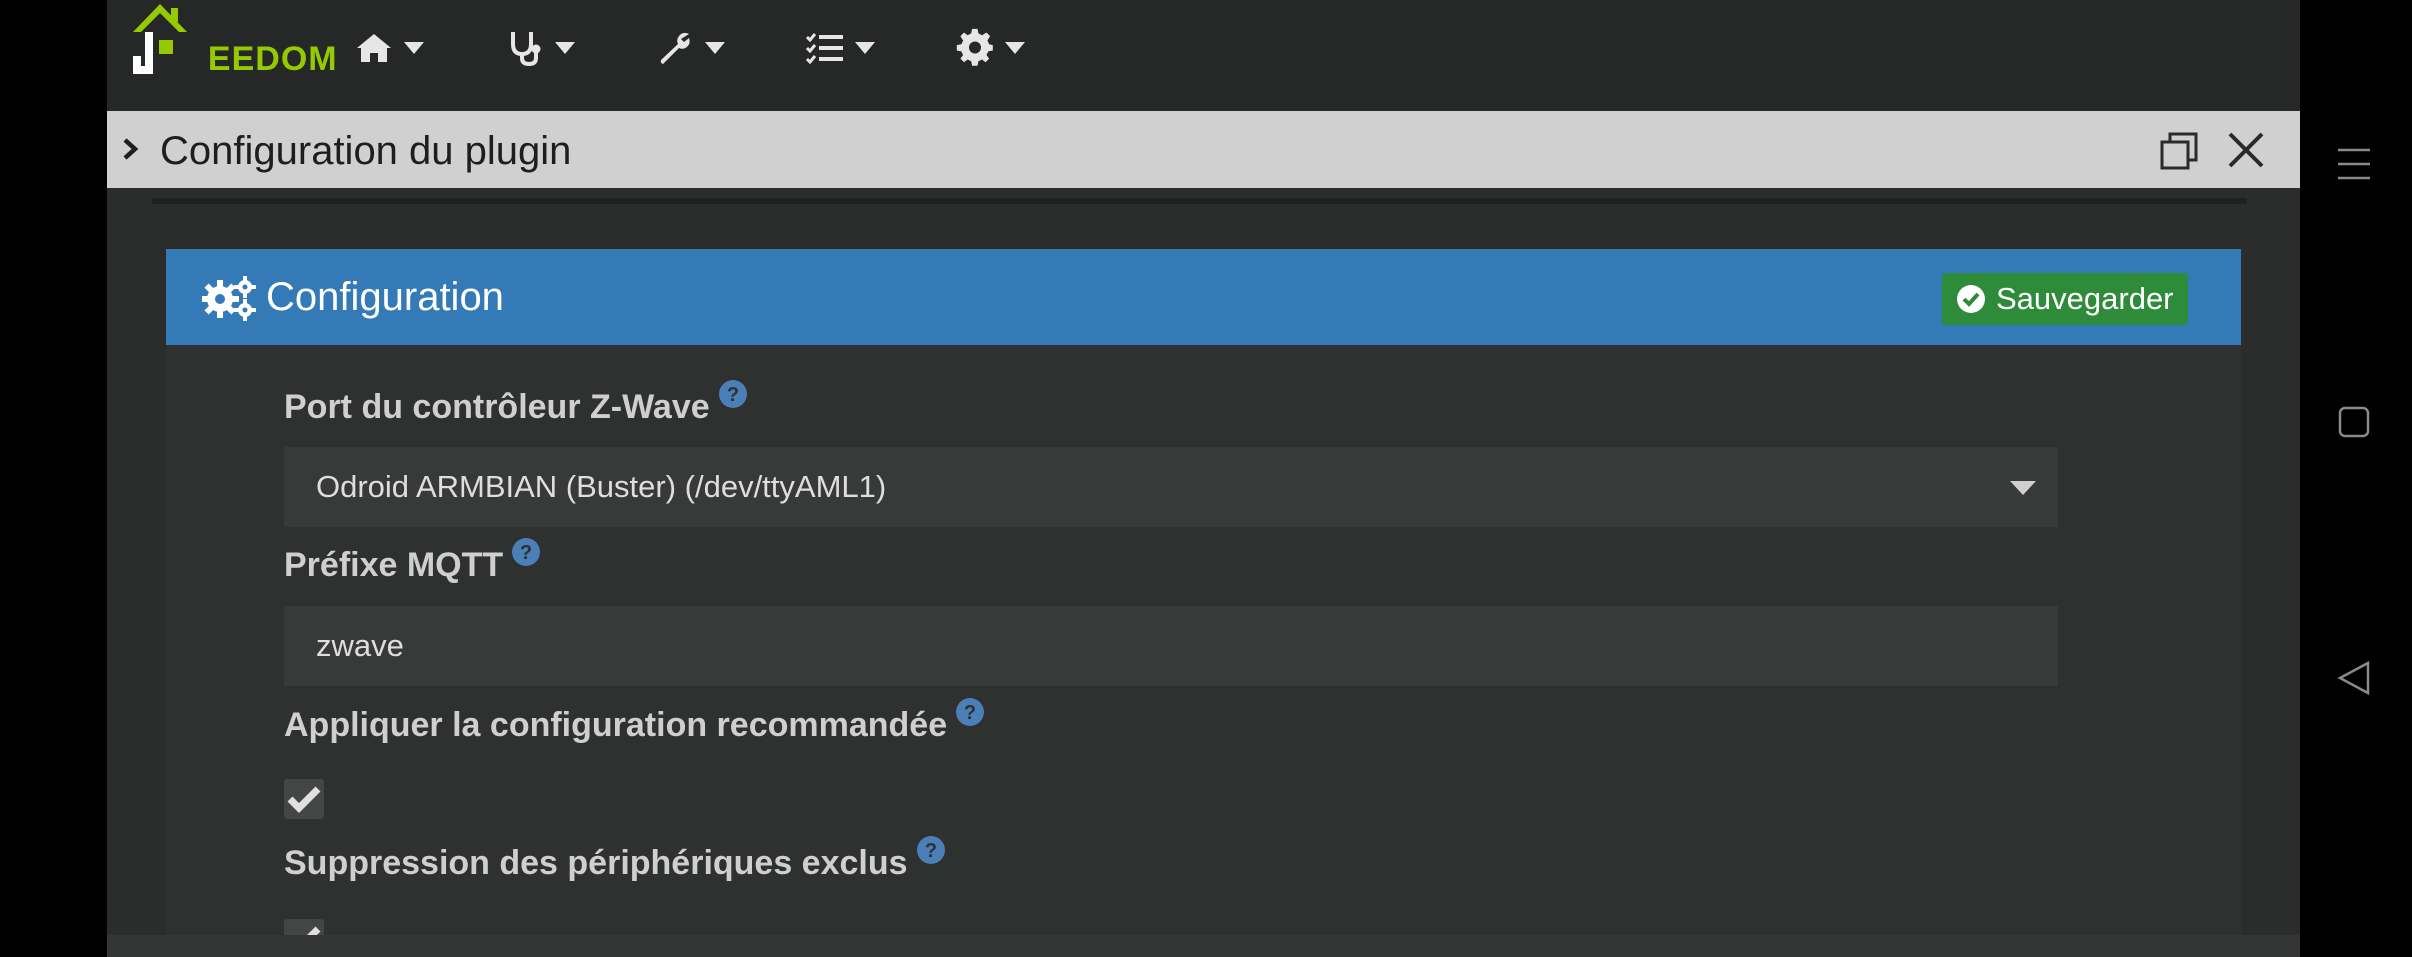  I want to click on apply-recommended-label: Appliquer la configuration recommandée?, so click(634, 722).